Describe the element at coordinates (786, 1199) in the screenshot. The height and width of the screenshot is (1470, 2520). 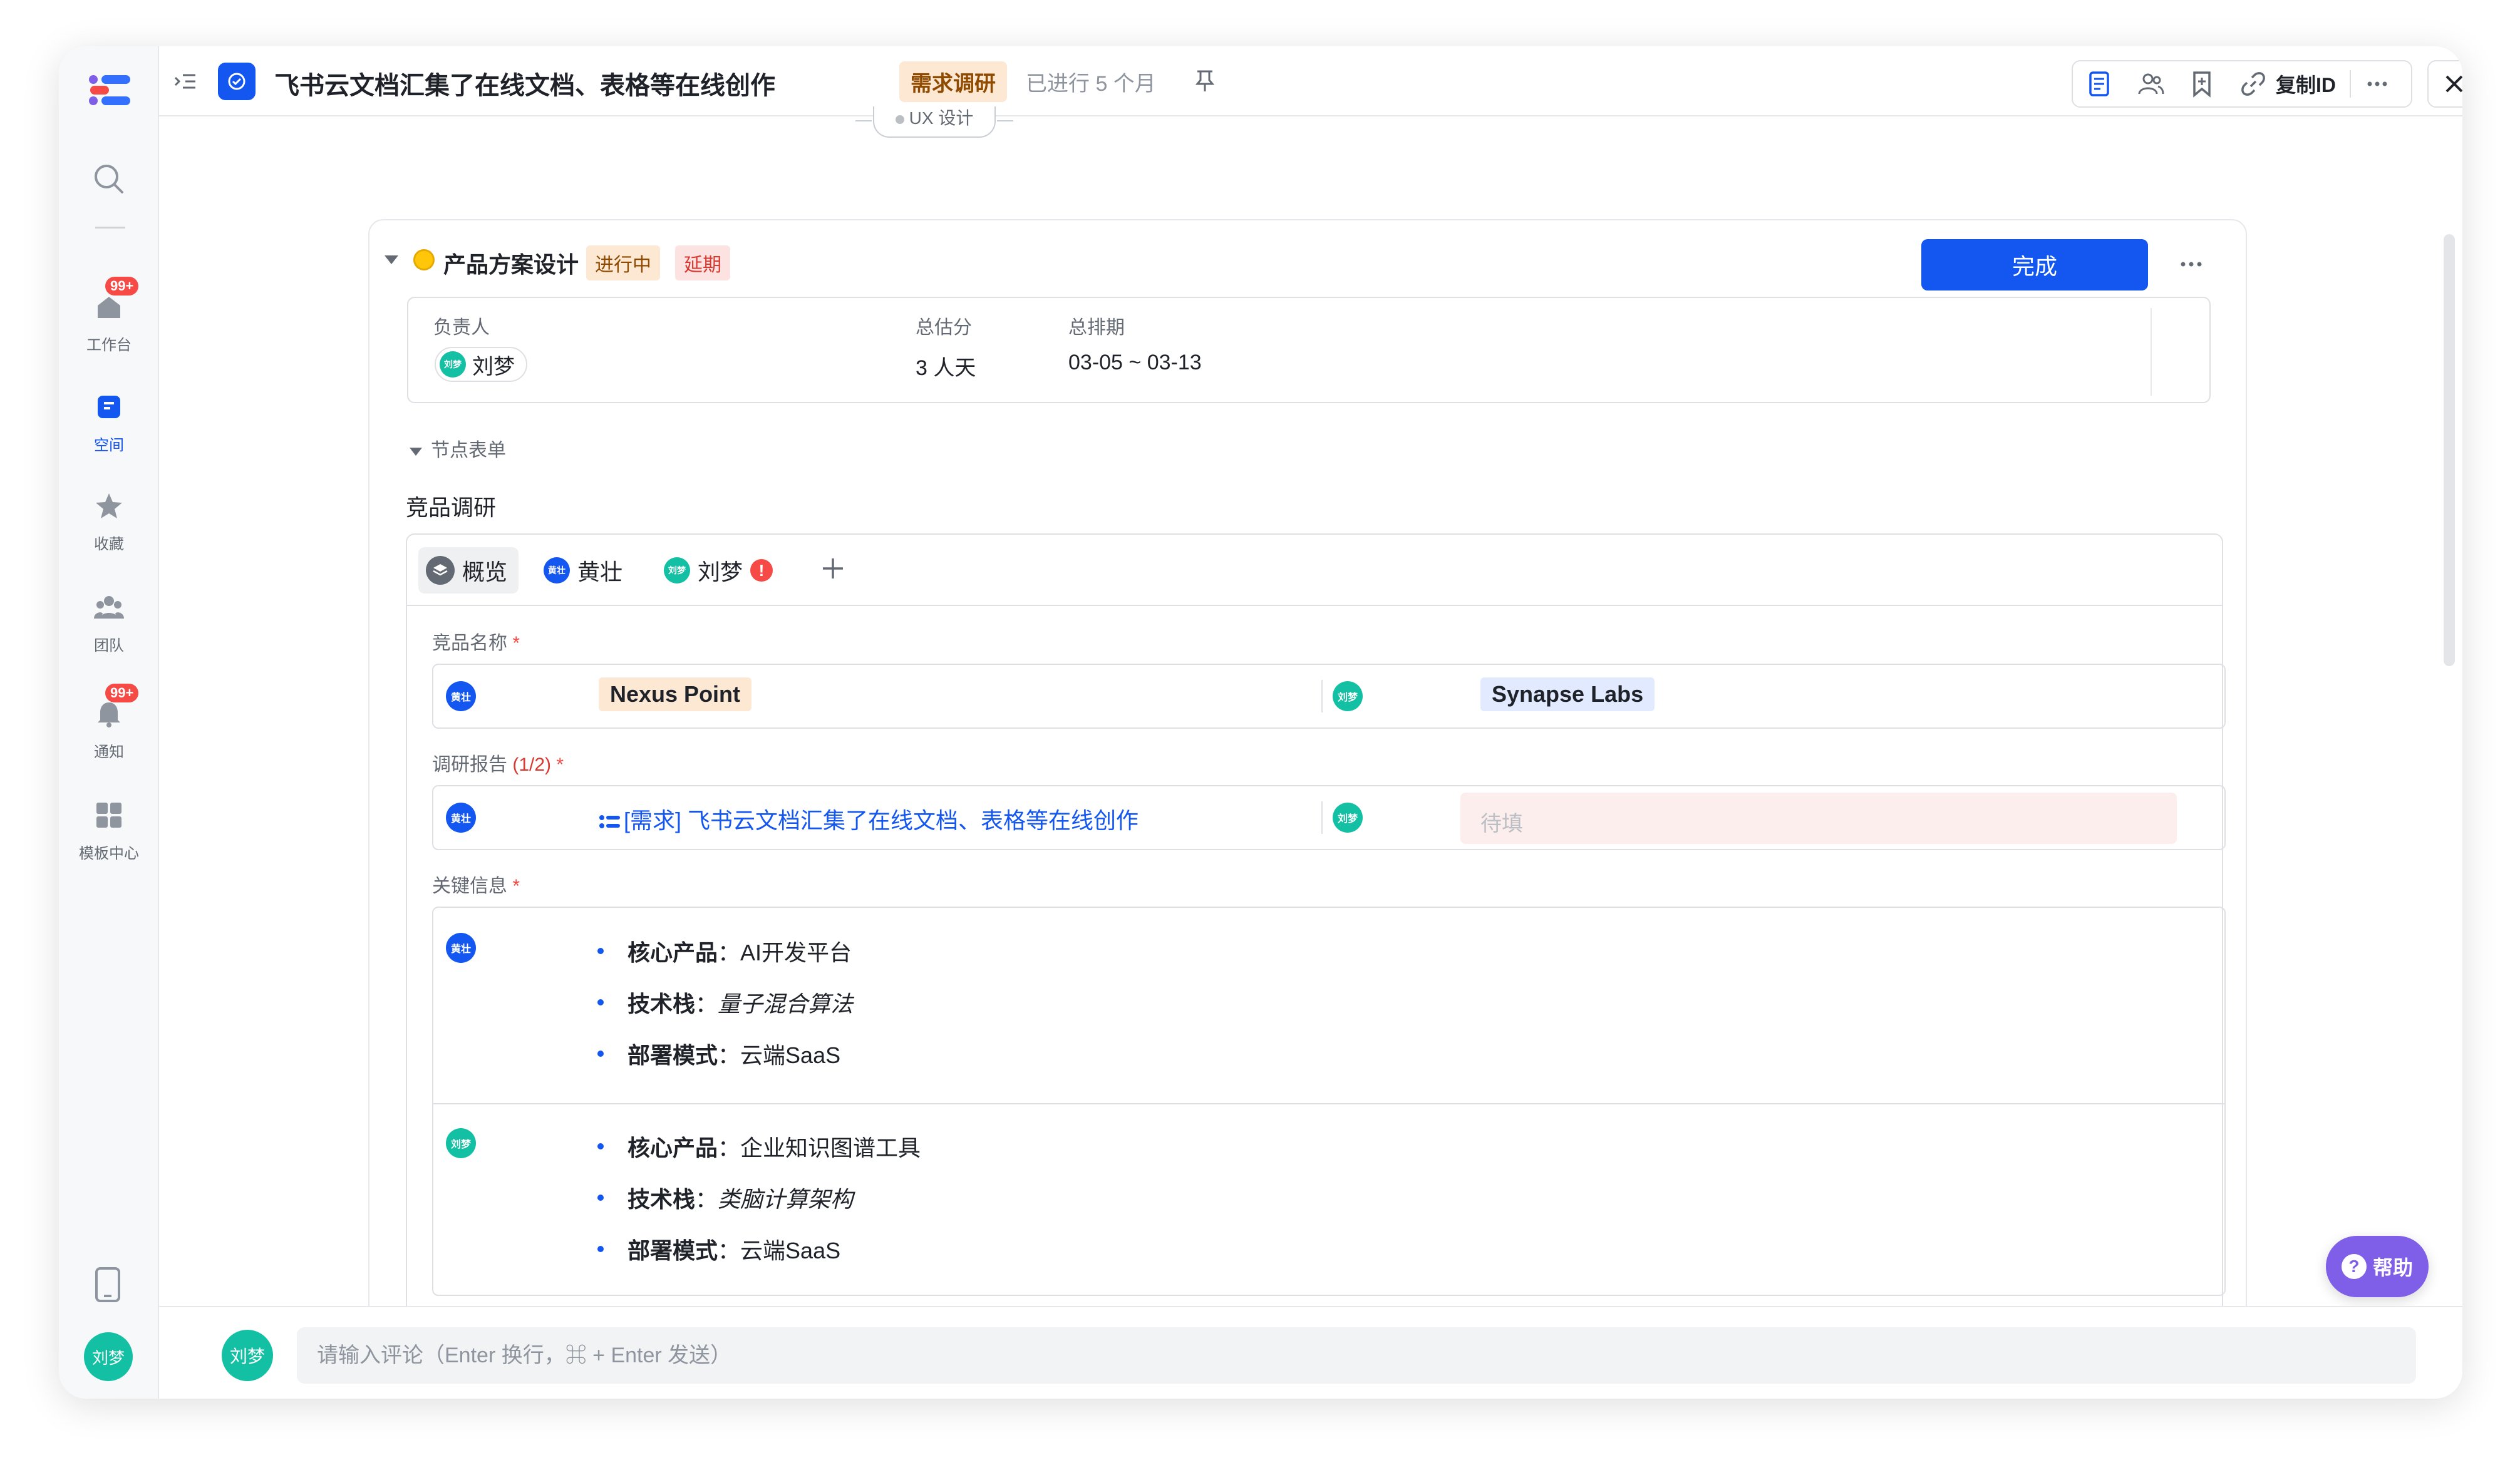
I see `item-value: 类脑计算架构` at that location.